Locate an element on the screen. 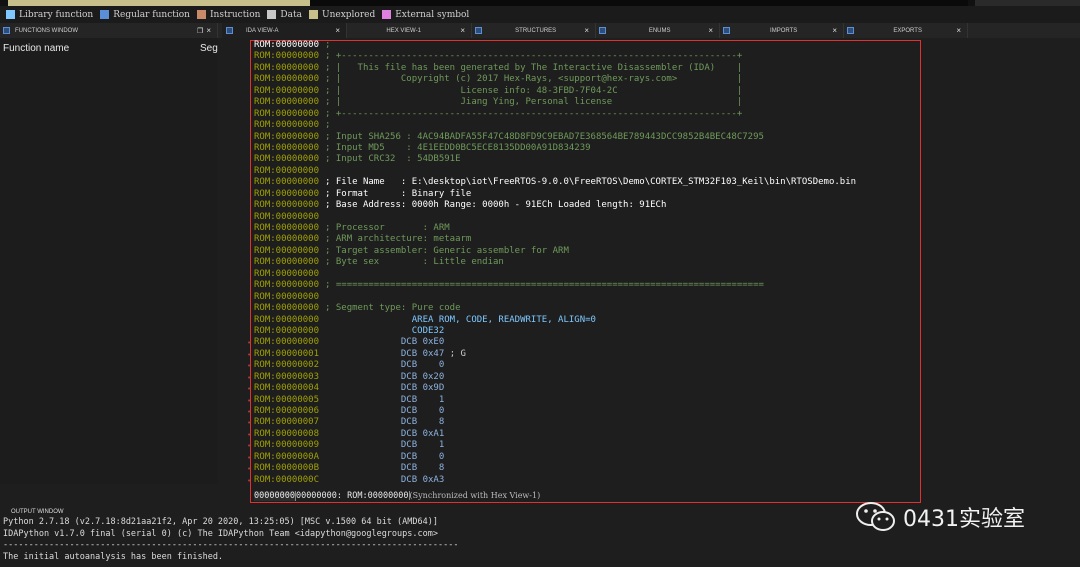  tab-structures: STRUCTURES × is located at coordinates (534, 30).